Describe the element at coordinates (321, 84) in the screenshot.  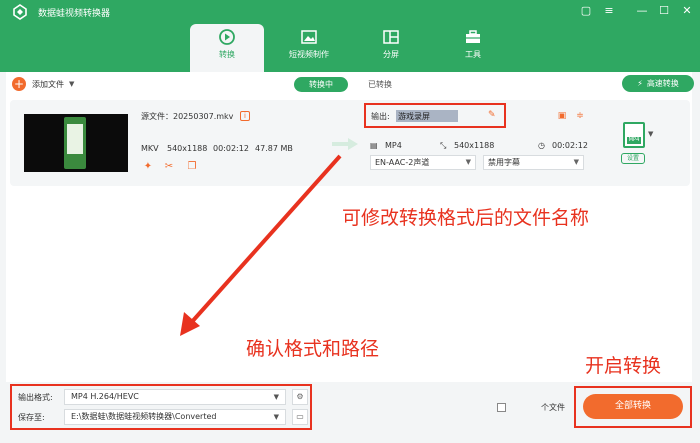
I see `tab-converting: 转换中` at that location.